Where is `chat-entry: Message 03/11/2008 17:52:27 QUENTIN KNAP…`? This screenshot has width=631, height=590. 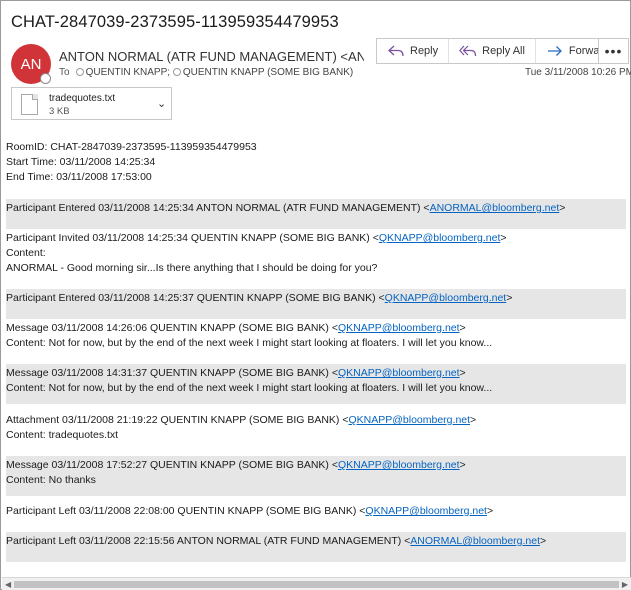
chat-entry: Message 03/11/2008 17:52:27 QUENTIN KNAP… is located at coordinates (316, 476).